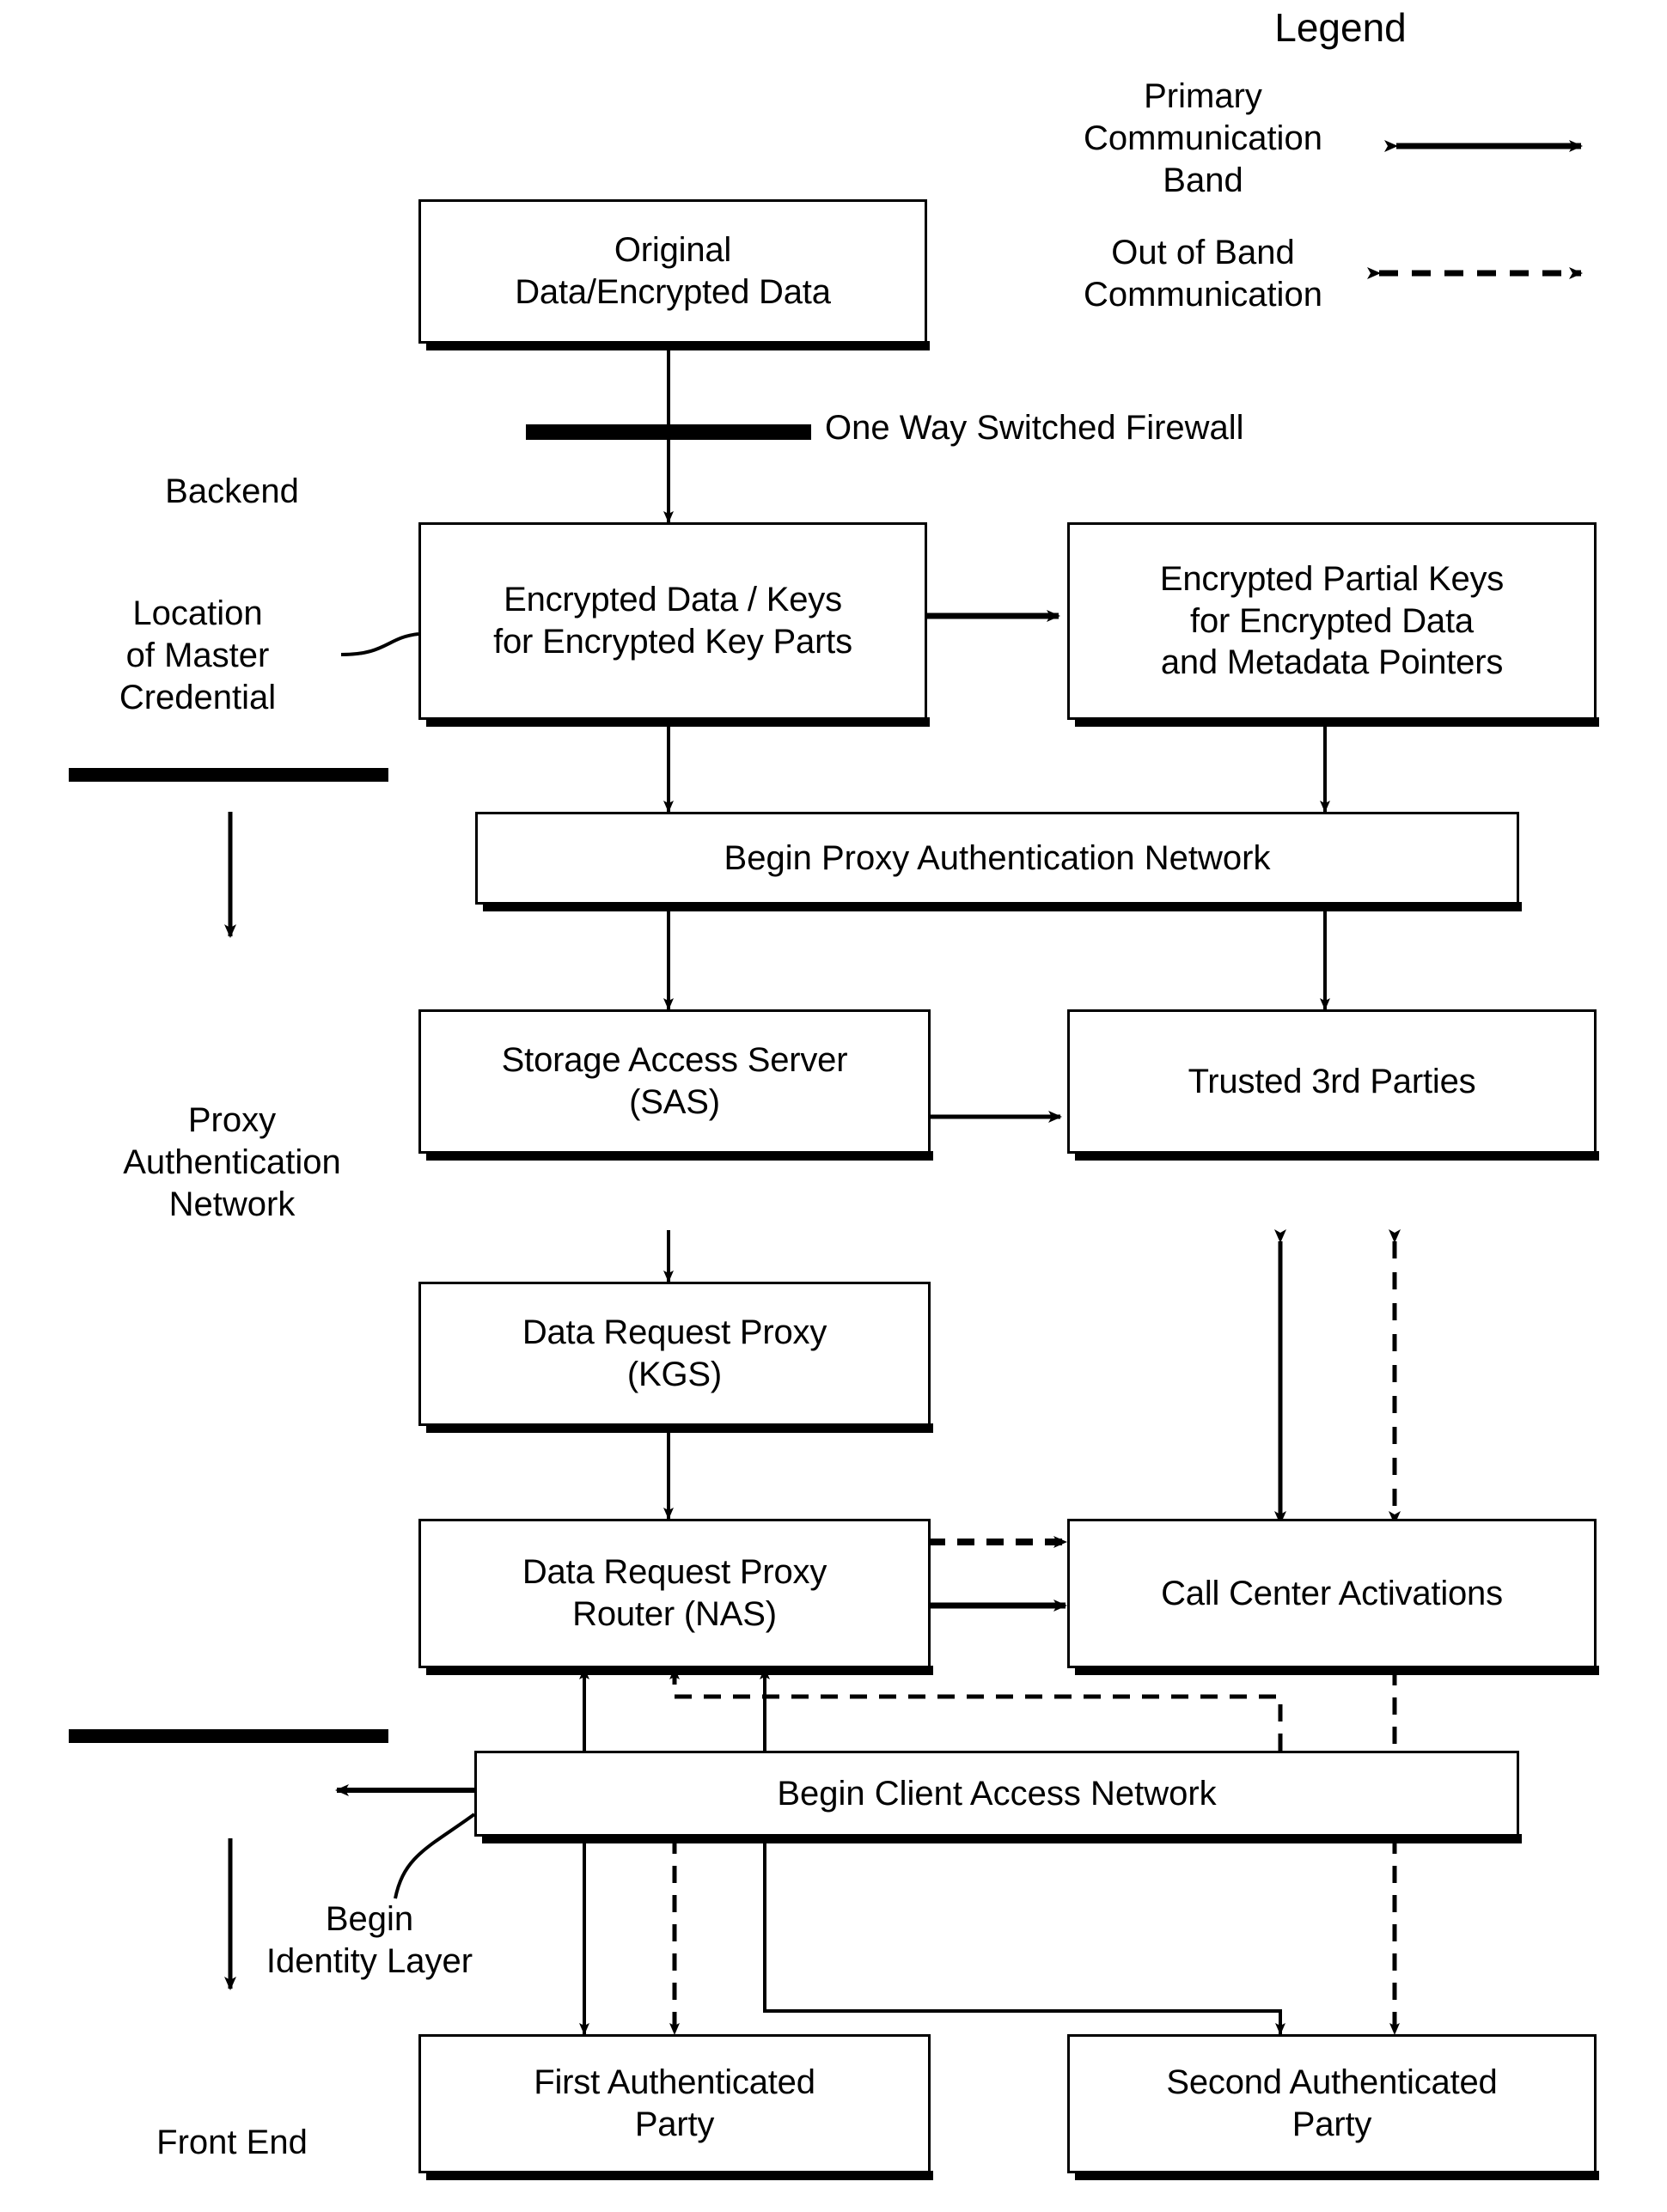 This screenshot has height=2212, width=1667. Describe the element at coordinates (1332, 2103) in the screenshot. I see `node-second-authenticated-party-label: Second Authenticated Party` at that location.